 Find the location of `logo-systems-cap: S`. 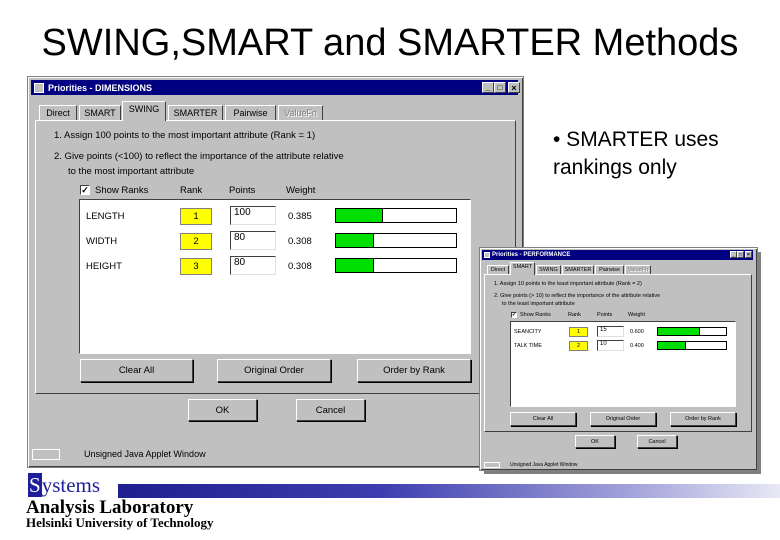

logo-systems-cap: S is located at coordinates (35, 485).